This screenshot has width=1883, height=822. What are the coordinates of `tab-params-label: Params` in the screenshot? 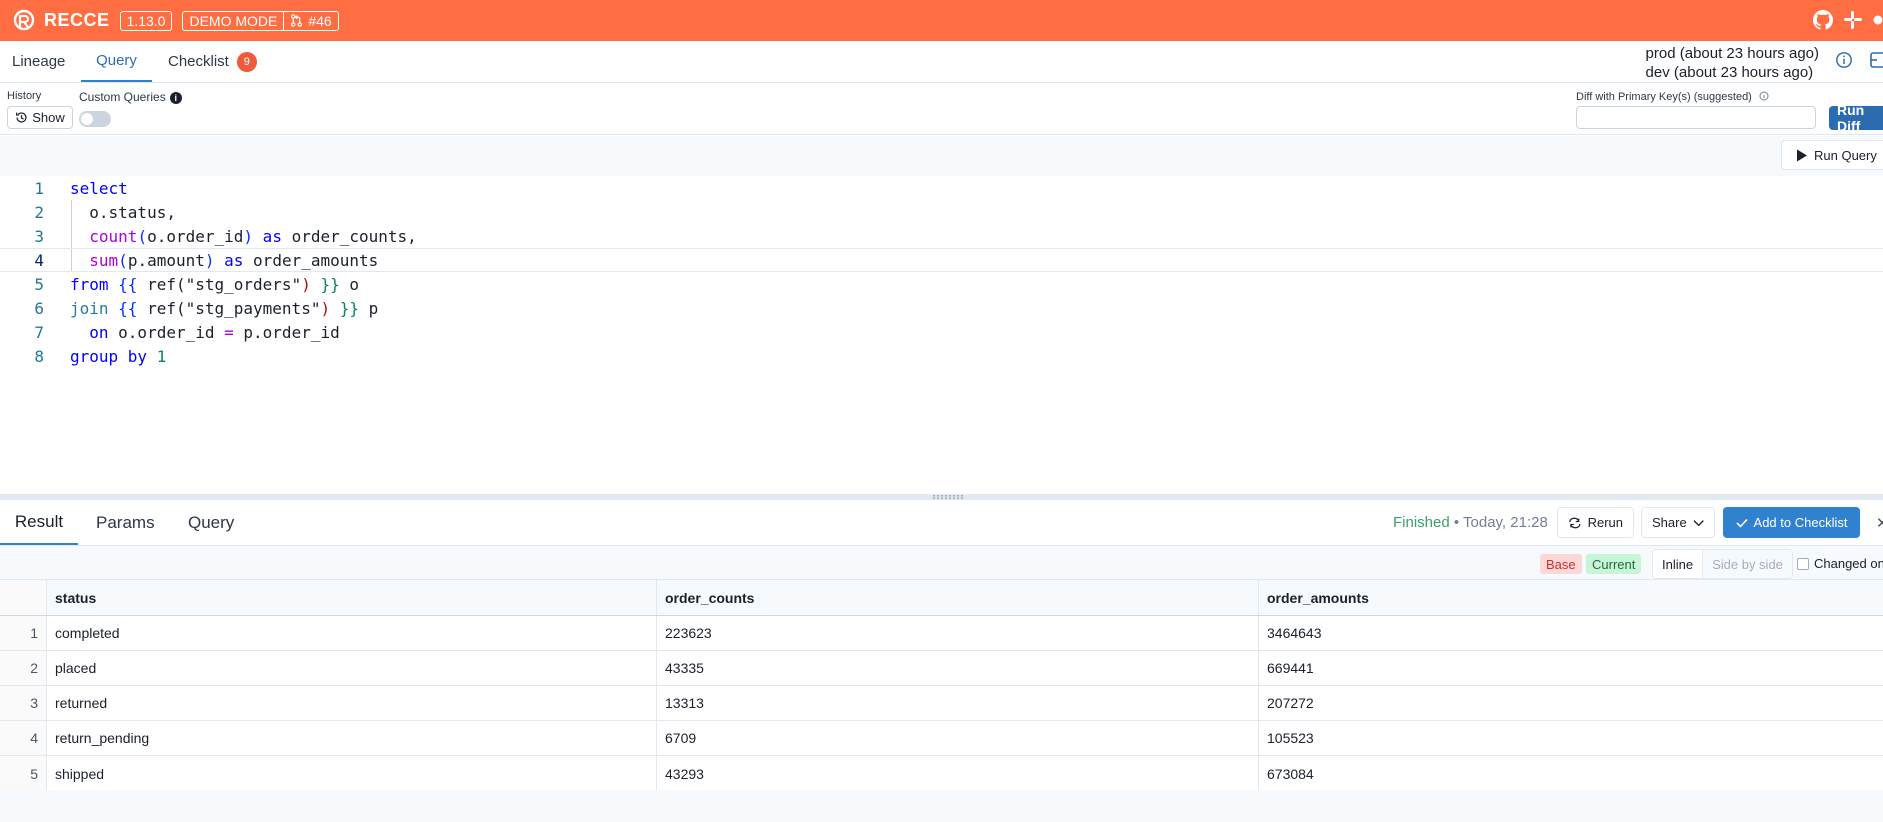 It's located at (125, 522).